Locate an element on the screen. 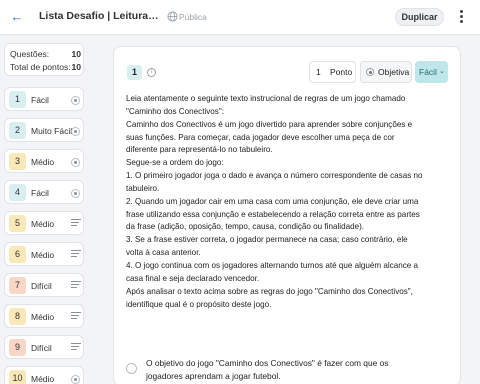  question-item: 10 Médio is located at coordinates (44, 375).